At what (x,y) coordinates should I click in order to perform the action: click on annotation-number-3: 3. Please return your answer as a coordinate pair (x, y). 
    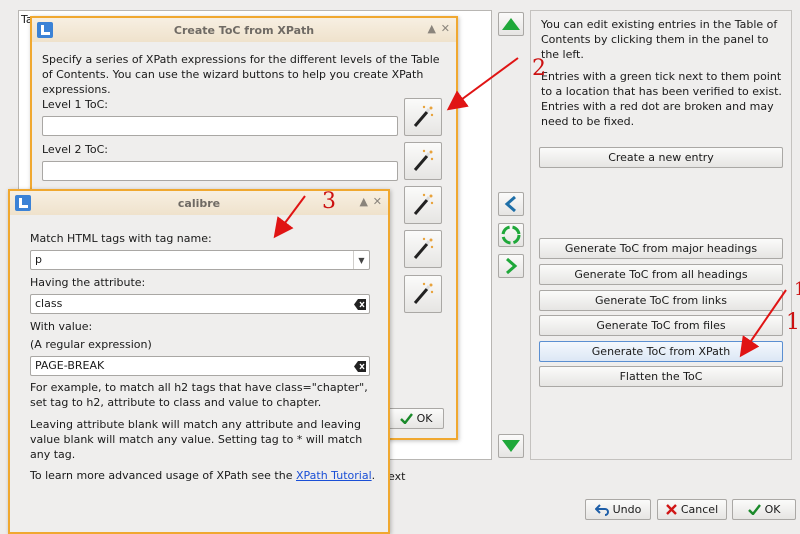
    Looking at the image, I should click on (329, 201).